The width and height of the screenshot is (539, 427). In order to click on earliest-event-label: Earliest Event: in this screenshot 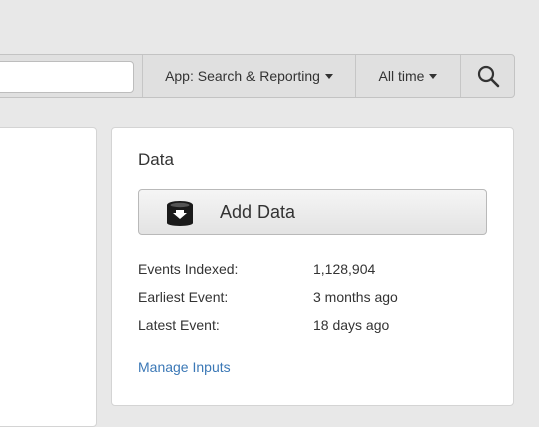, I will do `click(183, 297)`.